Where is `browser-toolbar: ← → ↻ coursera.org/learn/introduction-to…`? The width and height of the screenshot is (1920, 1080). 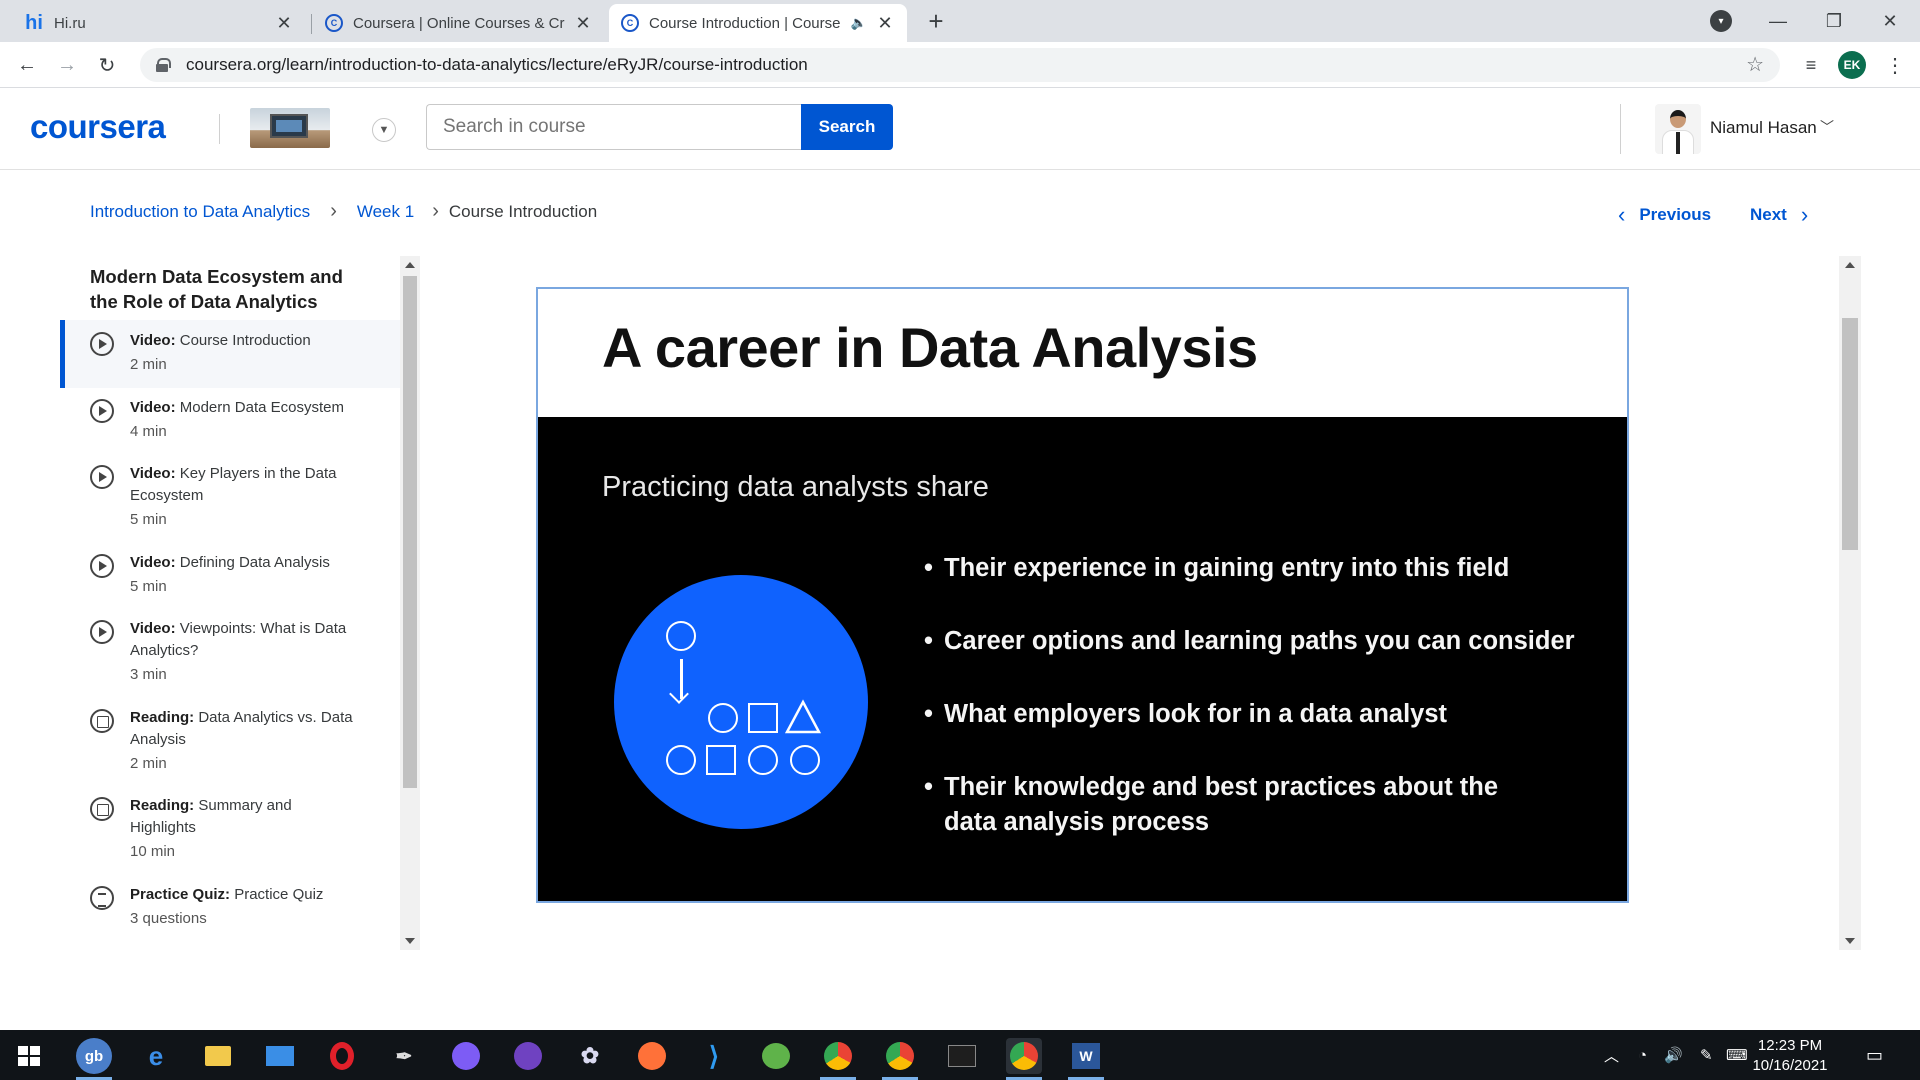 browser-toolbar: ← → ↻ coursera.org/learn/introduction-to… is located at coordinates (960, 65).